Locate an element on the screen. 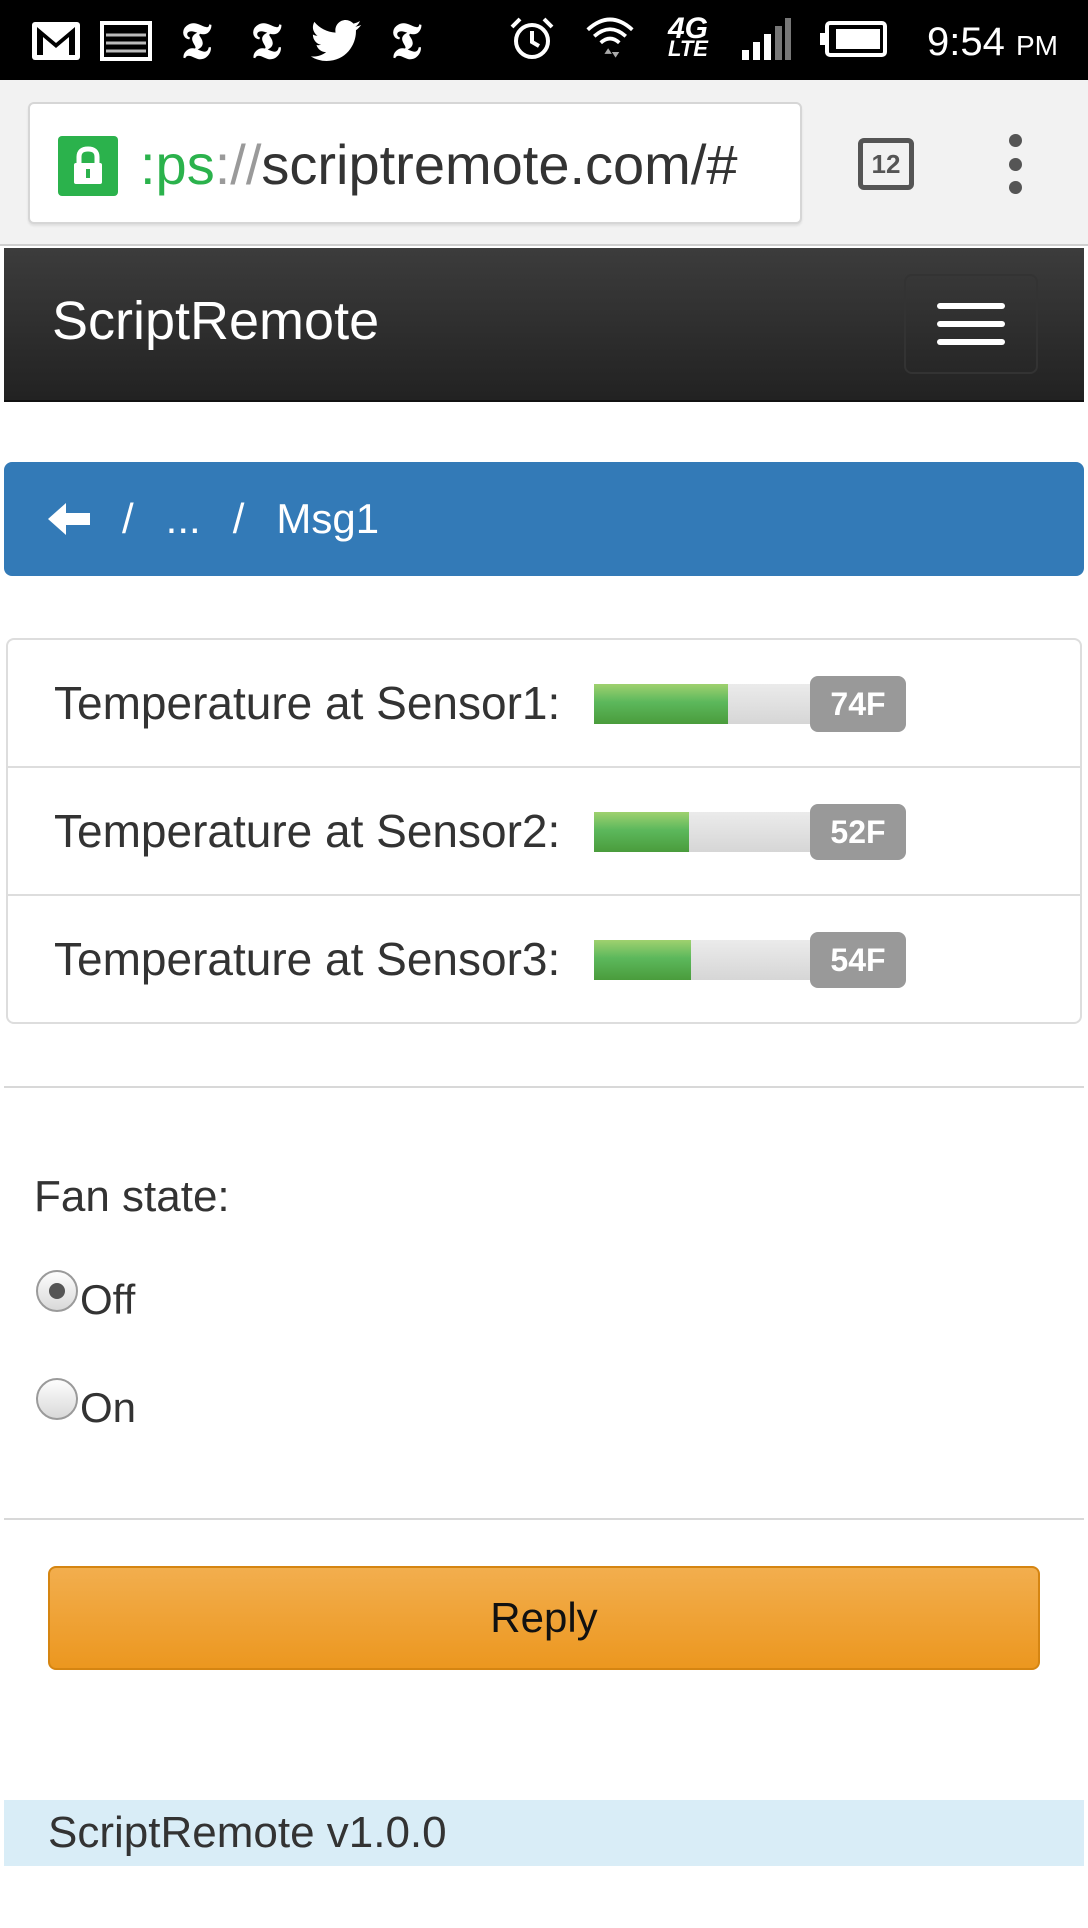 This screenshot has height=1928, width=1088. radio-button-off is located at coordinates (57, 1291).